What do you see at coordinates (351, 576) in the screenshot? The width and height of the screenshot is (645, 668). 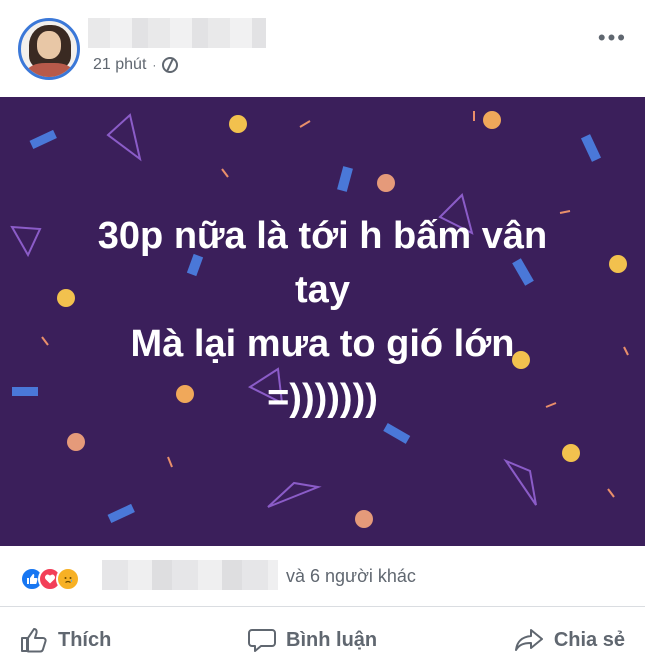 I see `reactions-summary: và 6 người khác` at bounding box center [351, 576].